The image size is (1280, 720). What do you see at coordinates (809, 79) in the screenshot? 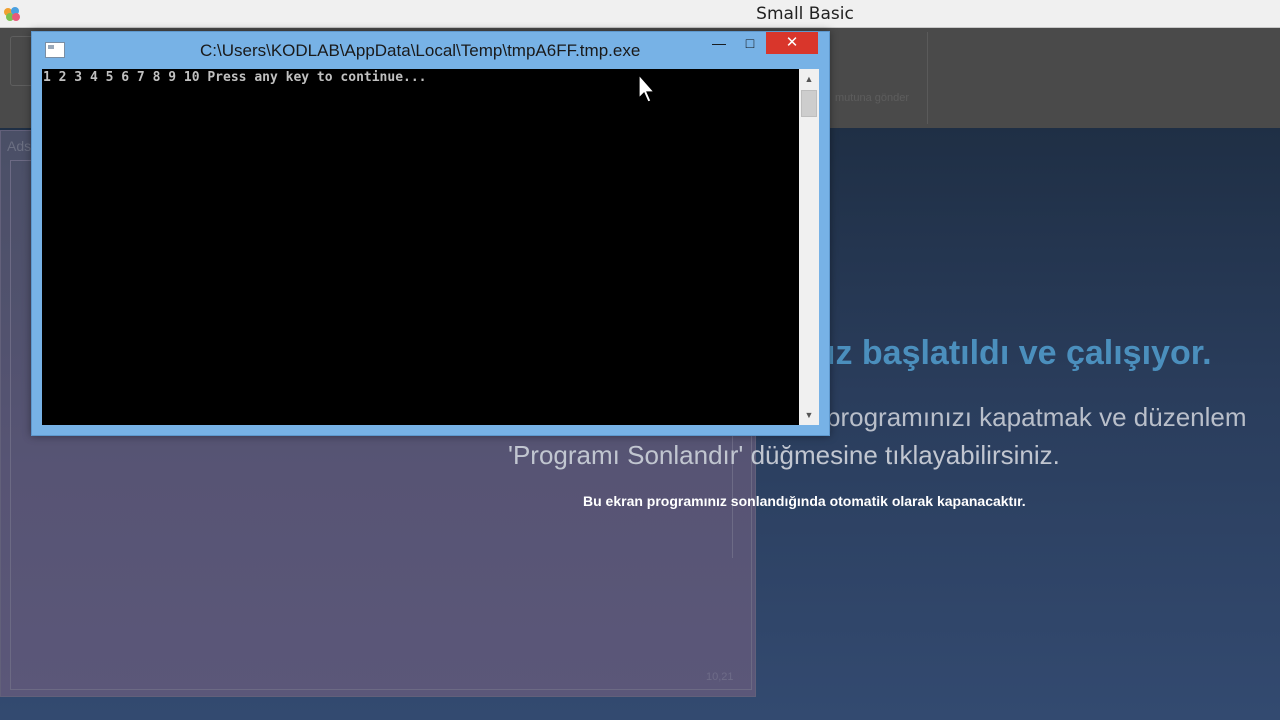
I see `scroll-up-icon: ▲` at bounding box center [809, 79].